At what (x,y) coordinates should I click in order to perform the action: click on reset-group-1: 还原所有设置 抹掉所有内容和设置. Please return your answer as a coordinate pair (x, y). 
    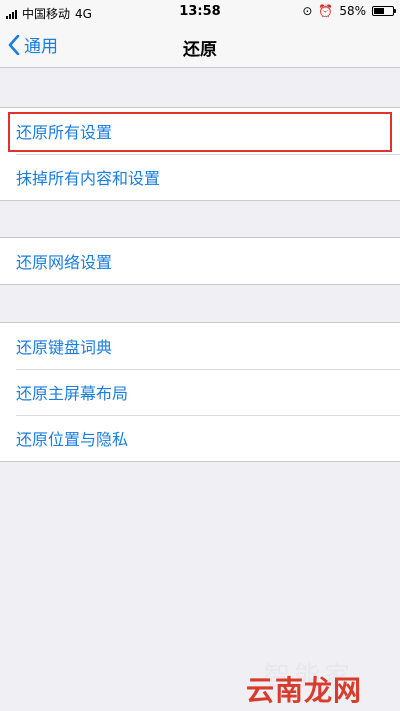
    Looking at the image, I should click on (200, 154).